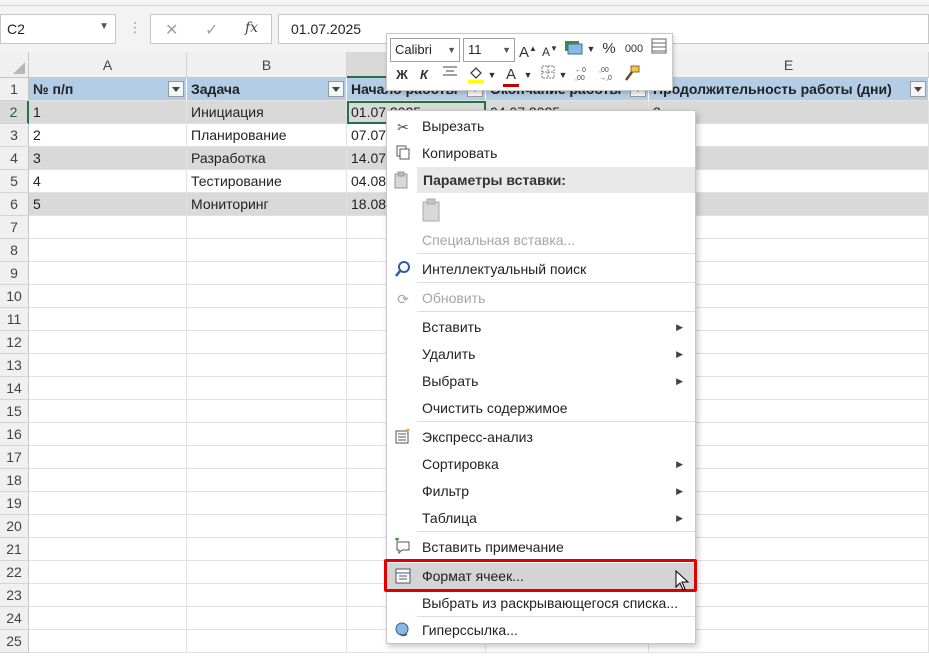  Describe the element at coordinates (550, 50) in the screenshot. I see `shrink-font-button: A▼` at that location.